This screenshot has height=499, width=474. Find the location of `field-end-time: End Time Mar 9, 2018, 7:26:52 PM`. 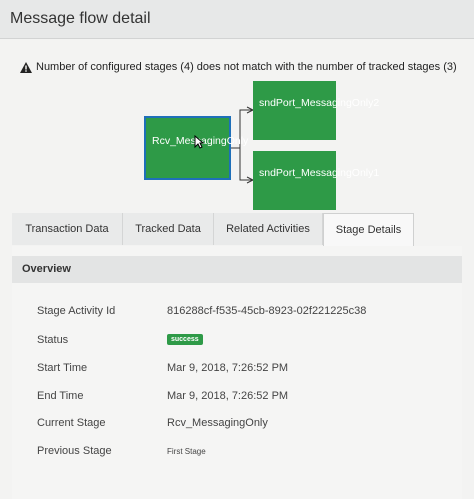

field-end-time: End Time Mar 9, 2018, 7:26:52 PM is located at coordinates (237, 400).